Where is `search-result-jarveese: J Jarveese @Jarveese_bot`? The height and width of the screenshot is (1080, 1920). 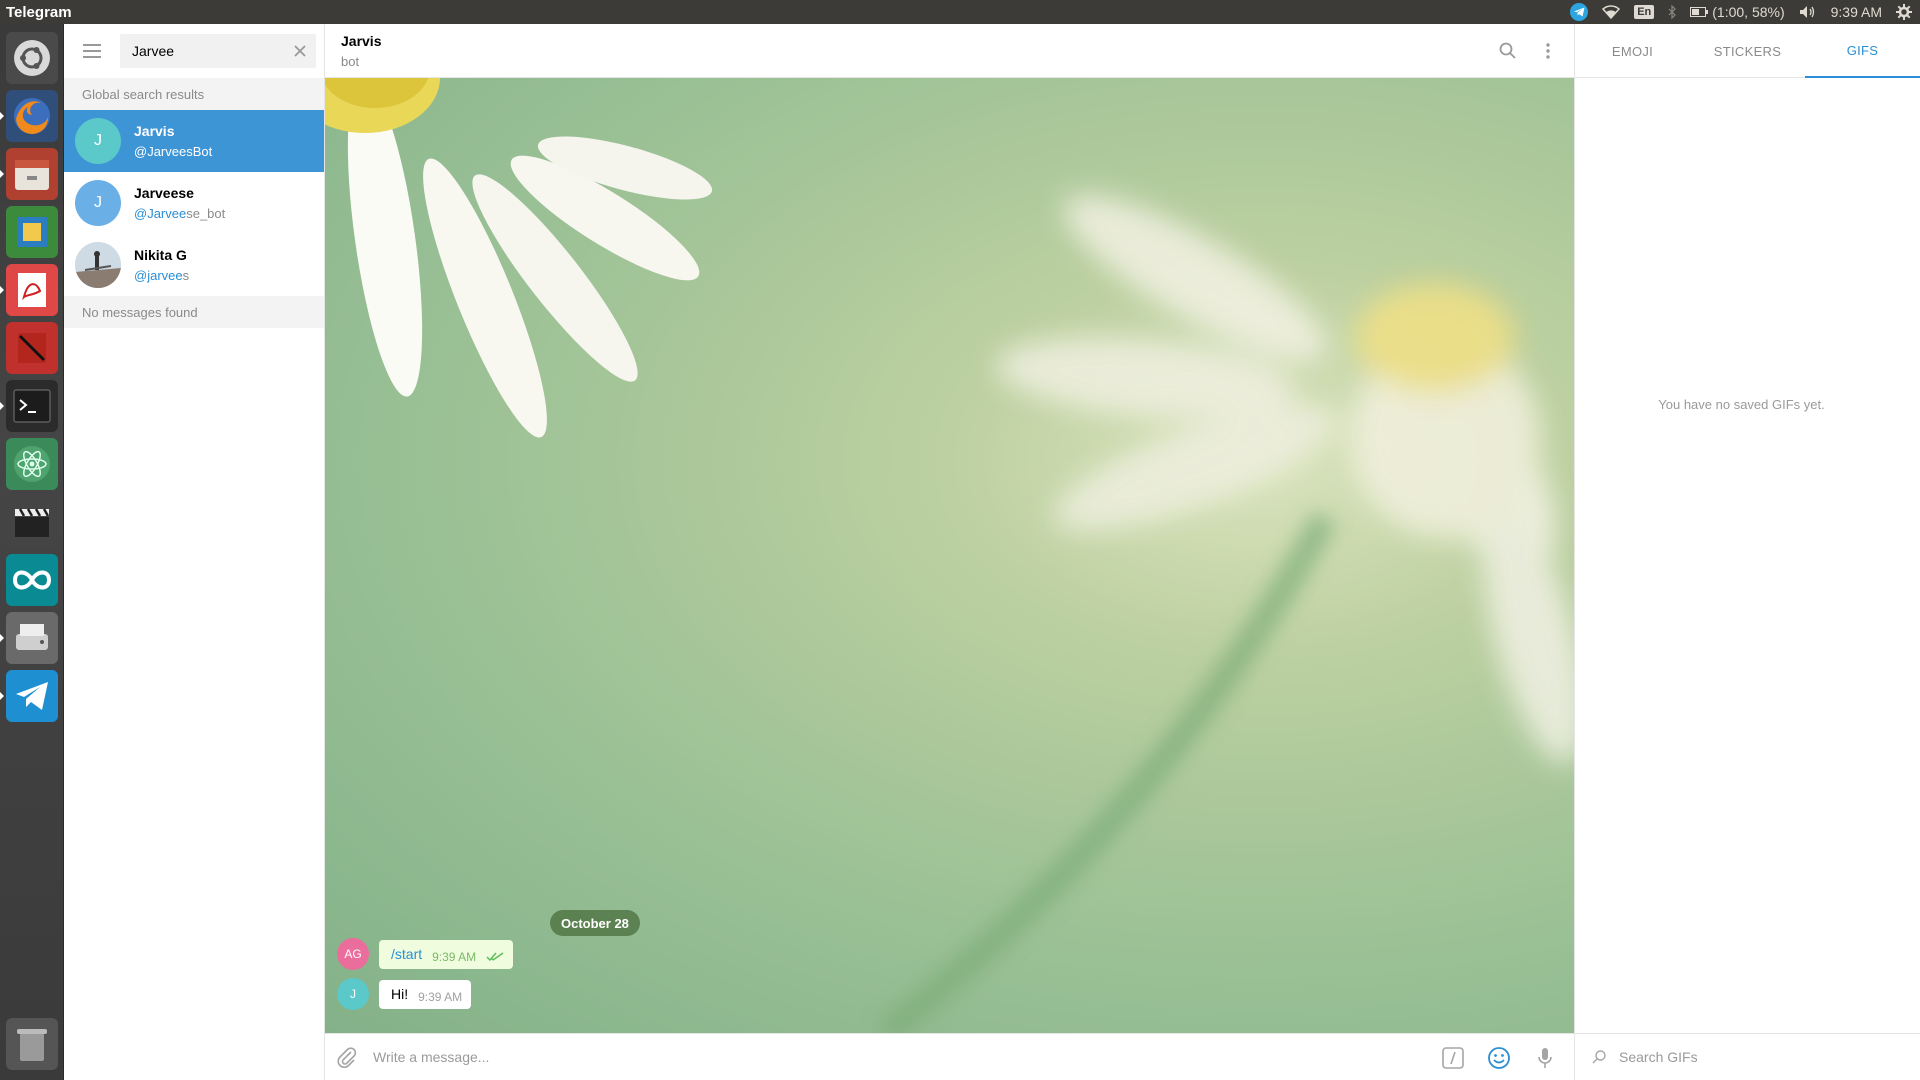 search-result-jarveese: J Jarveese @Jarveese_bot is located at coordinates (194, 203).